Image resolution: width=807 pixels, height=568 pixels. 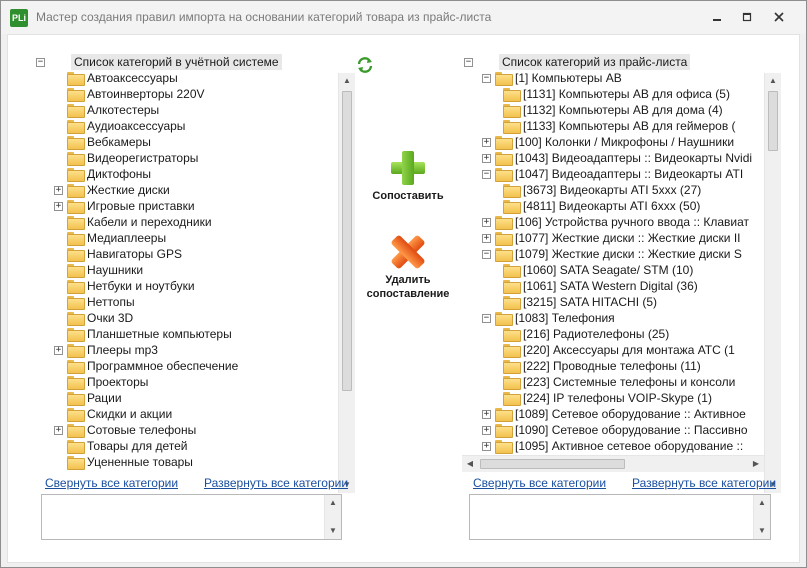 What do you see at coordinates (617, 126) in the screenshot?
I see `right-tree-item: [1133] Компьютеры AB для геймеров (` at bounding box center [617, 126].